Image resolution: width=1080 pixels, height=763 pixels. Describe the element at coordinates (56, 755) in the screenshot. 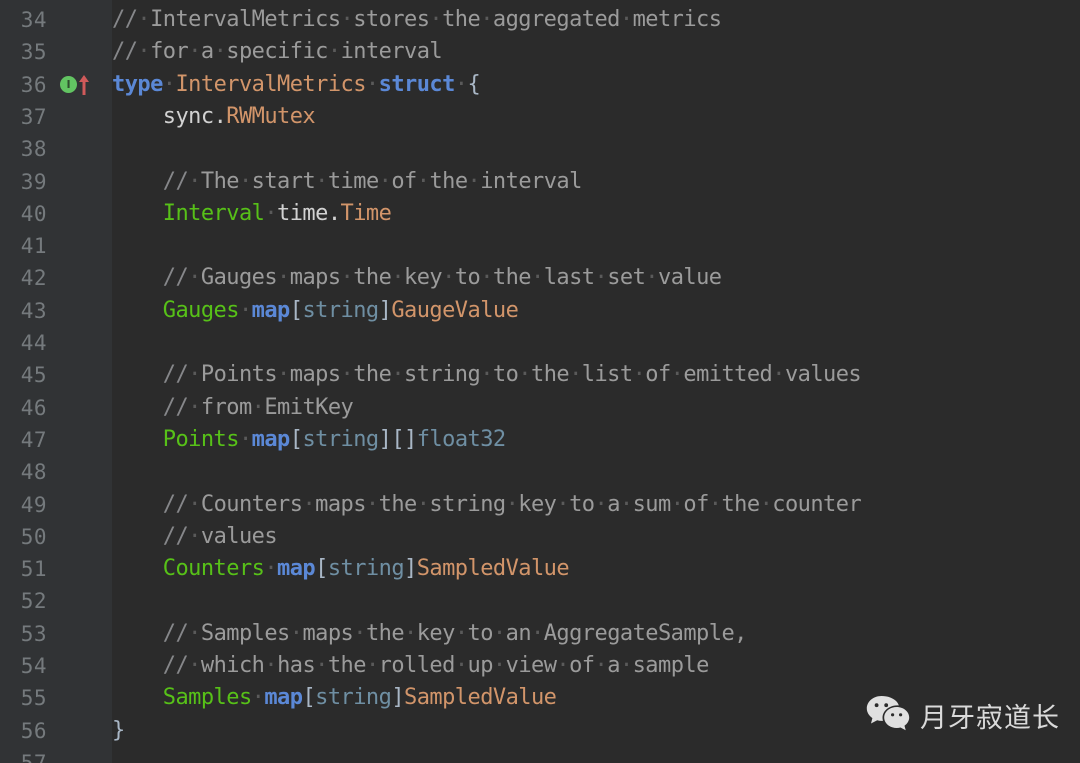

I see `gutter-row: 57` at that location.